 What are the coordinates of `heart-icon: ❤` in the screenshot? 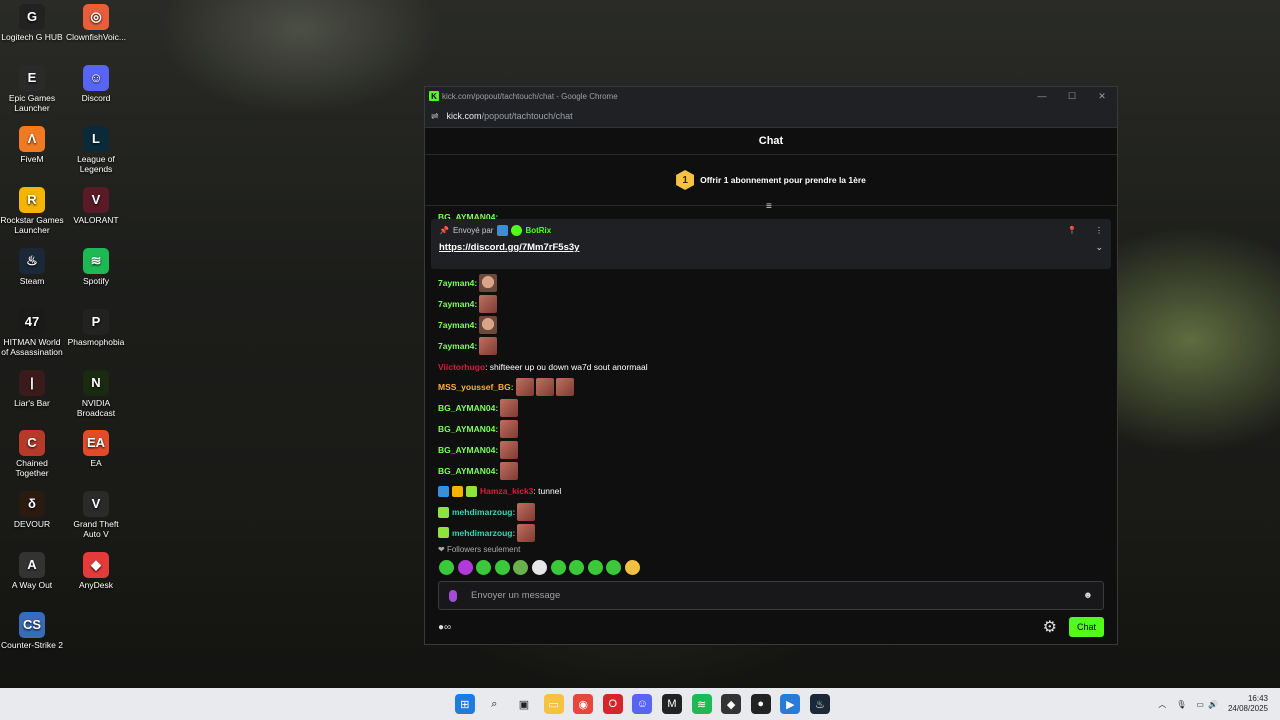 It's located at (441, 549).